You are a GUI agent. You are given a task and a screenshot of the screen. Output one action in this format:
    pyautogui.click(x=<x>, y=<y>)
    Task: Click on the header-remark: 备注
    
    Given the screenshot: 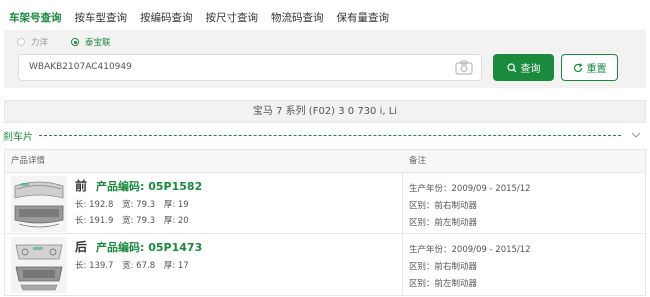 What is the action you would take?
    pyautogui.click(x=418, y=161)
    